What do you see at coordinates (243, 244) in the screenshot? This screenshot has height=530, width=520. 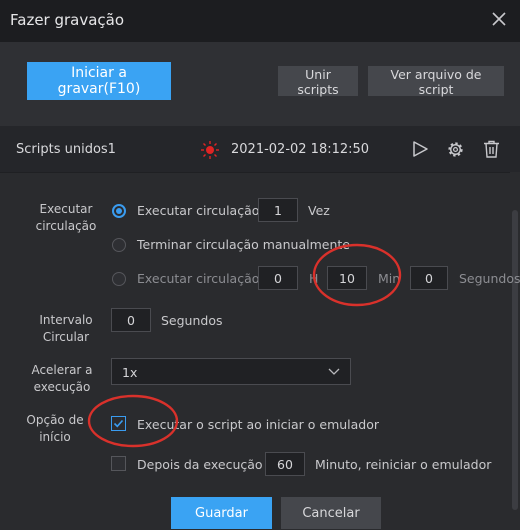 I see `manual-stop-text: Terminar circulação manualmente` at bounding box center [243, 244].